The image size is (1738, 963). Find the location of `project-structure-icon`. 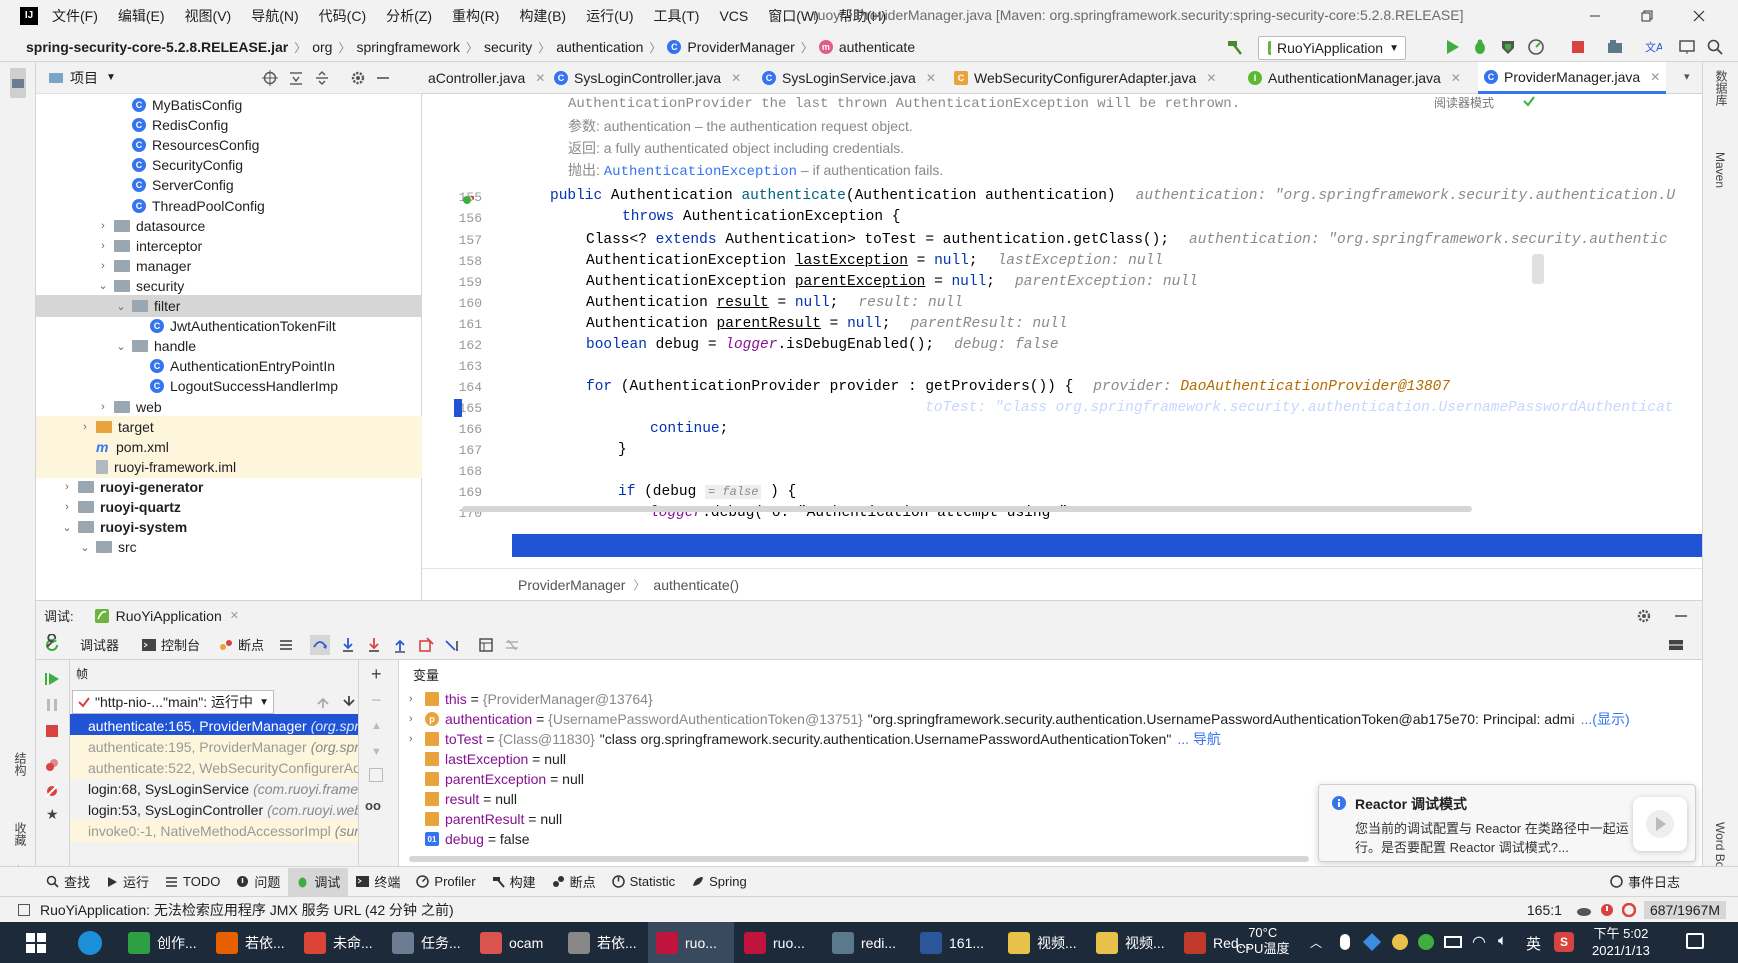

project-structure-icon is located at coordinates (1615, 47).